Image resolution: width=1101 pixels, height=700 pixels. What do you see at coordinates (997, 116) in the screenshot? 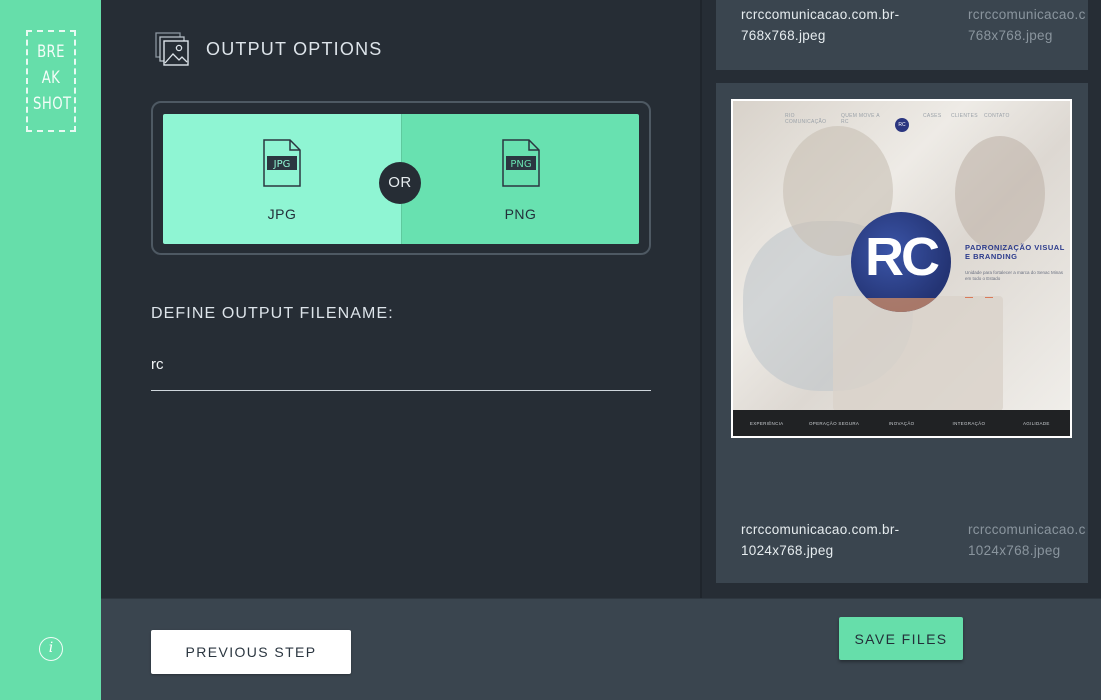
I see `thumbnail-nav-item: CONTATO` at bounding box center [997, 116].